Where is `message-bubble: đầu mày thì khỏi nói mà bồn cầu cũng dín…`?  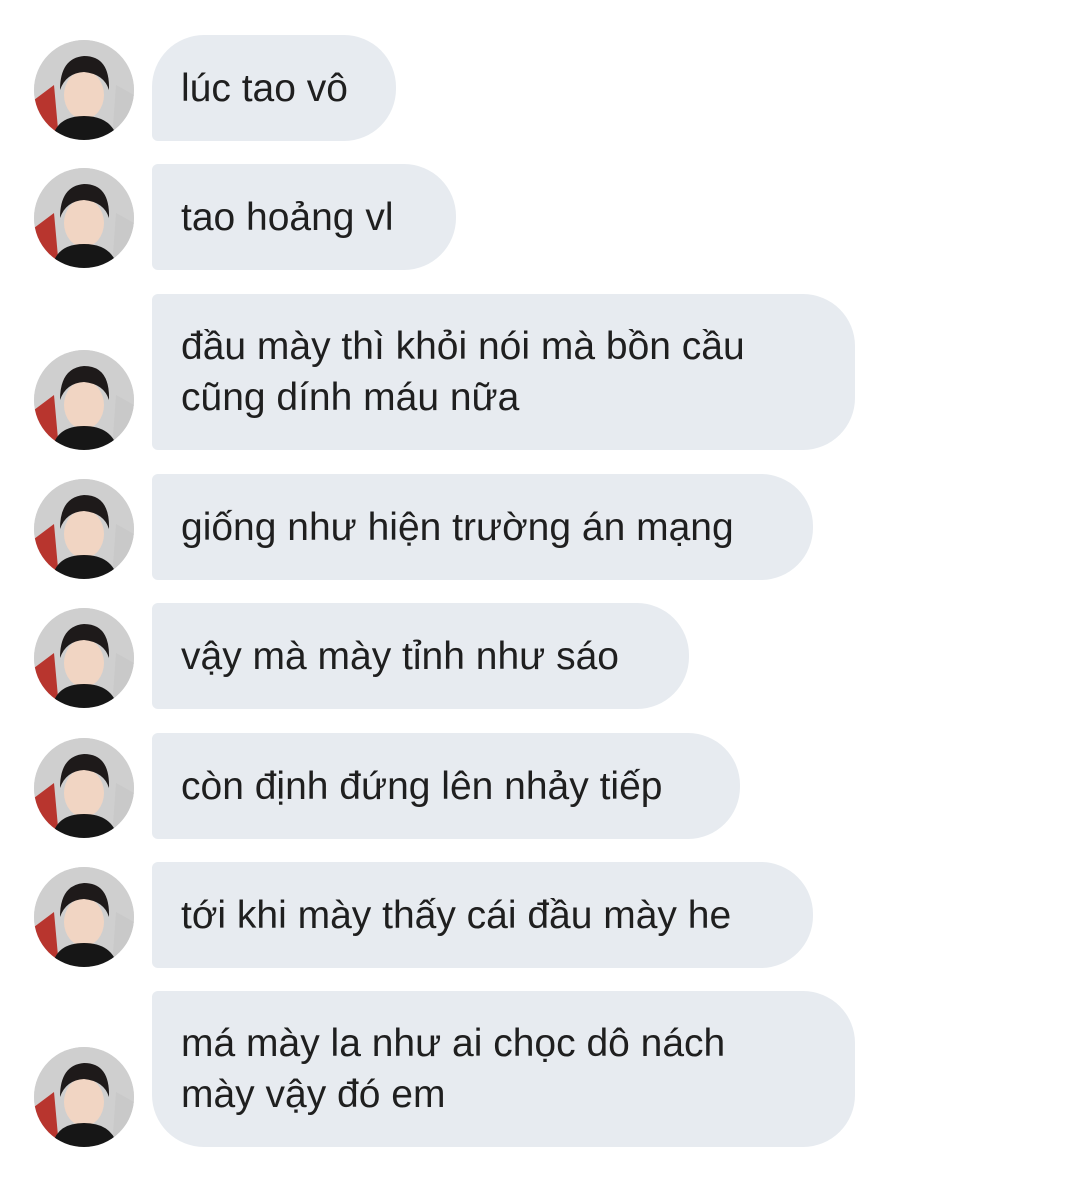 message-bubble: đầu mày thì khỏi nói mà bồn cầu cũng dín… is located at coordinates (503, 372).